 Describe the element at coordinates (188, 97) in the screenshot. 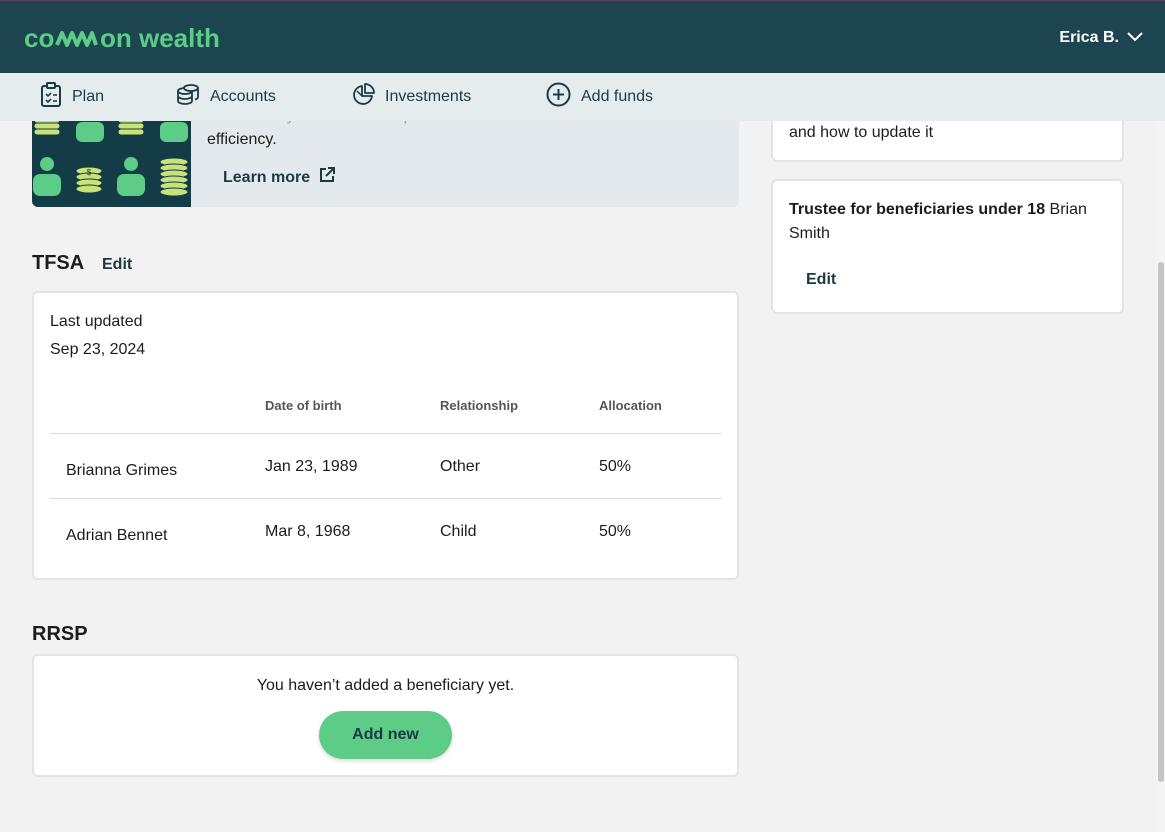

I see `coins-stack-icon` at that location.